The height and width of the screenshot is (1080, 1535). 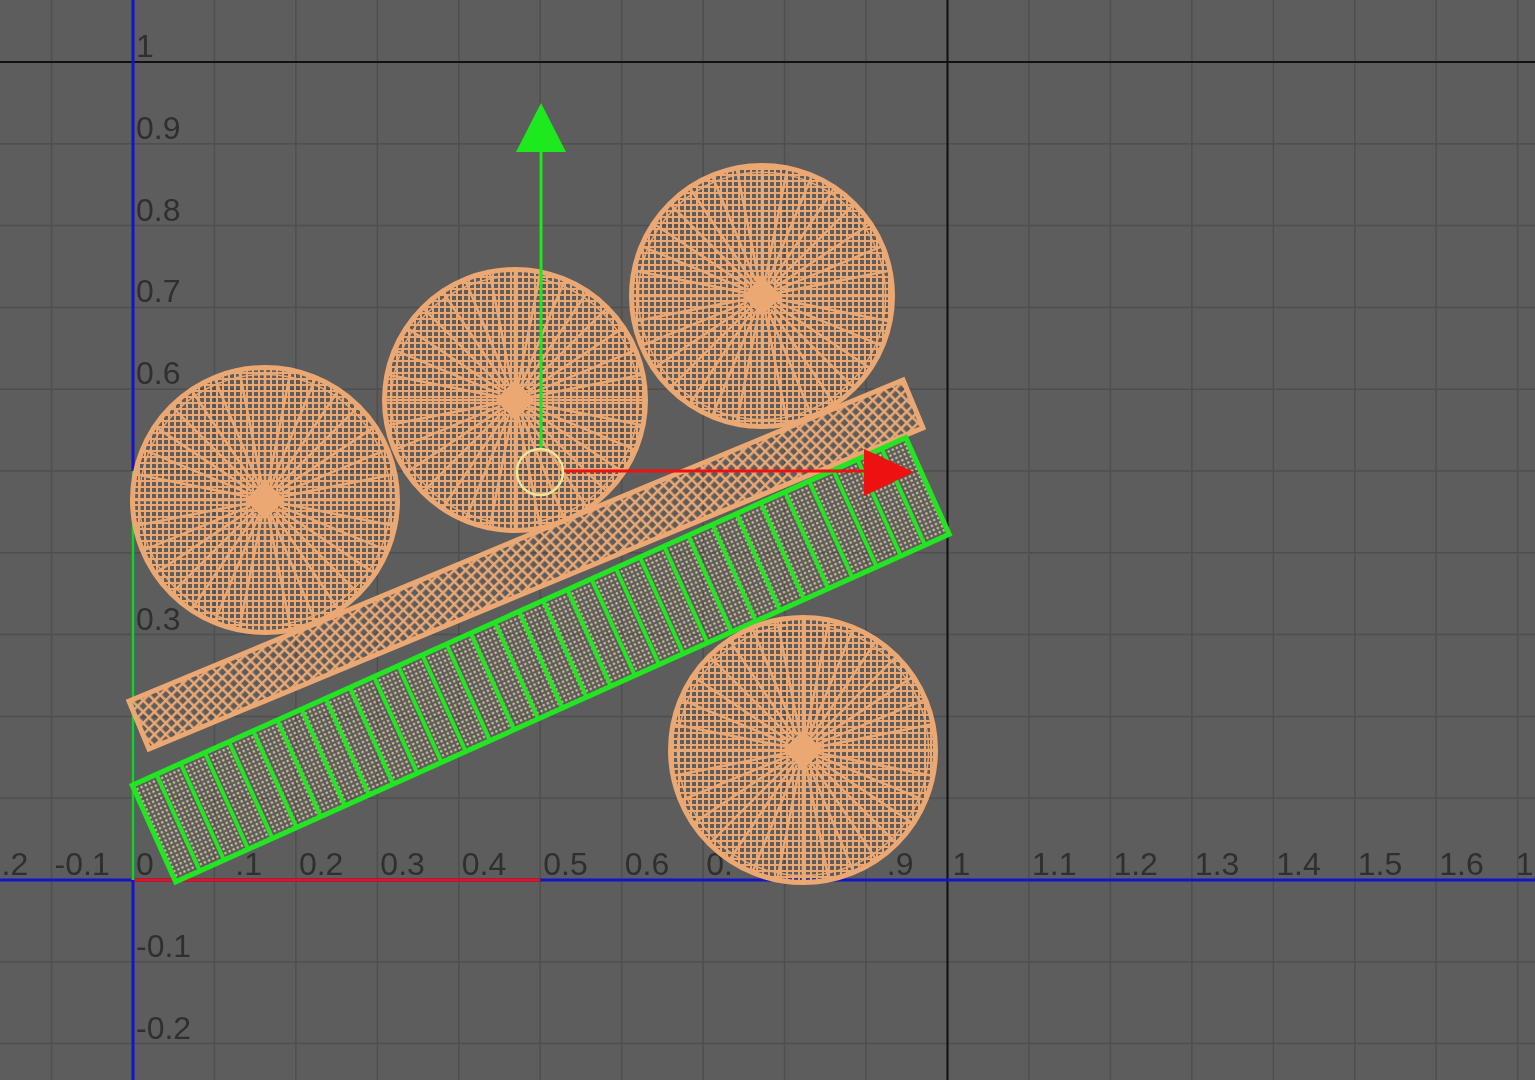 What do you see at coordinates (739, 472) in the screenshot?
I see `horizontal-move-arrow` at bounding box center [739, 472].